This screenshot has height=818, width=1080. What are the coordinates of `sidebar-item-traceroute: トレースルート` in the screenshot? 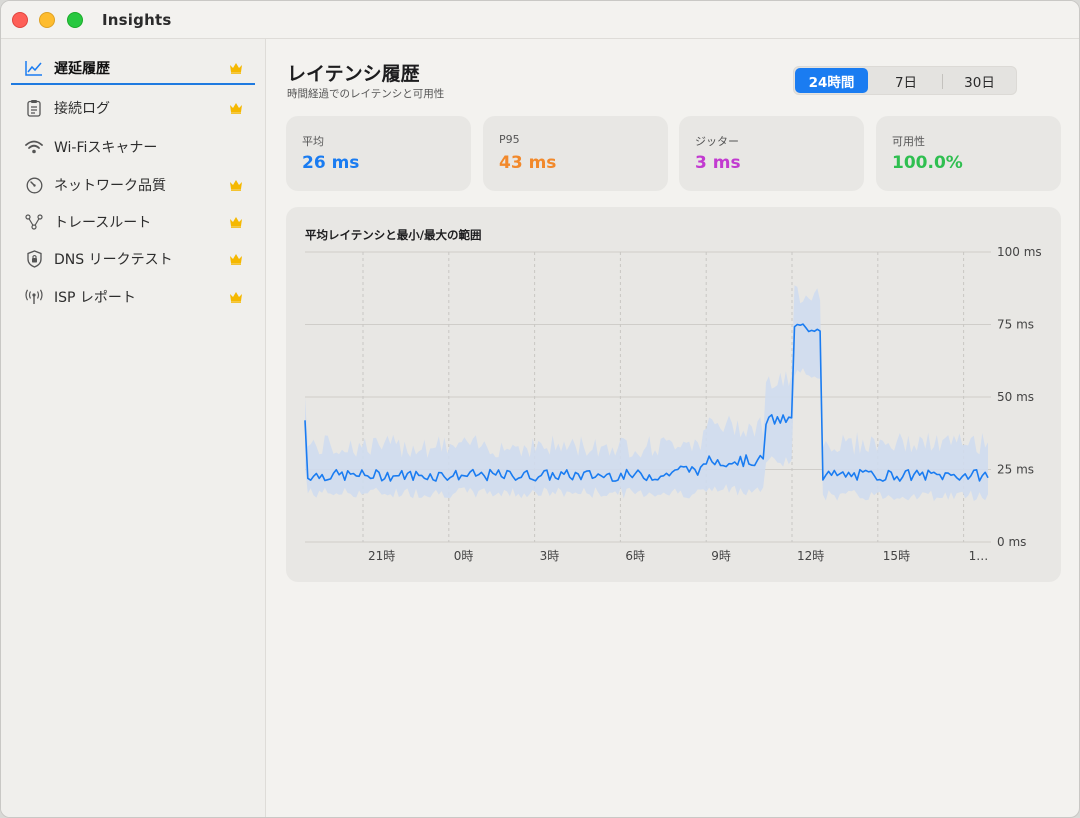 It's located at (133, 222).